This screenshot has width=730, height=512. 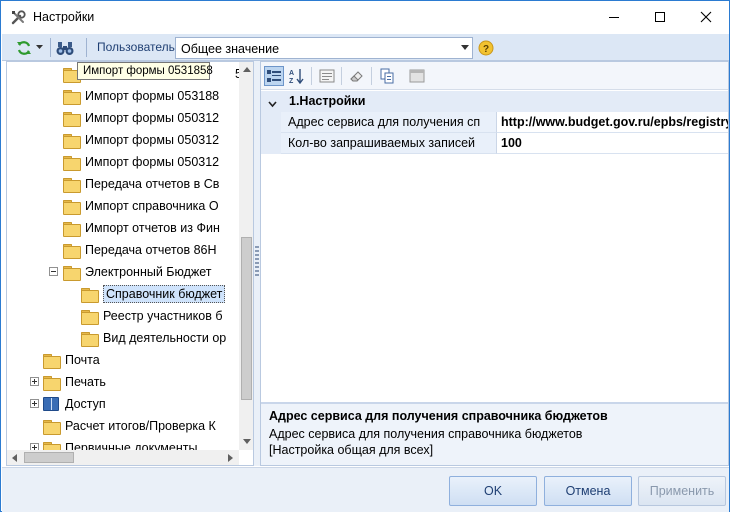 What do you see at coordinates (152, 316) in the screenshot?
I see `tree-item: Реестр участников б` at bounding box center [152, 316].